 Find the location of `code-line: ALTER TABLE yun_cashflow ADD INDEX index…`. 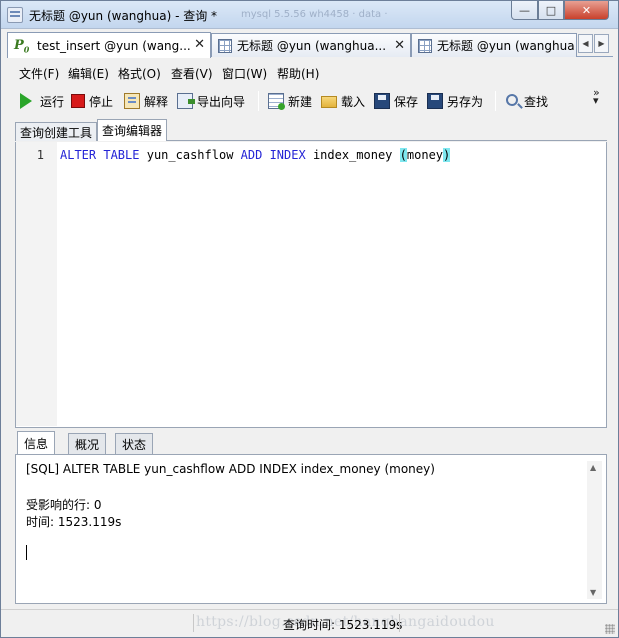

code-line: ALTER TABLE yun_cashflow ADD INDEX index… is located at coordinates (255, 155).